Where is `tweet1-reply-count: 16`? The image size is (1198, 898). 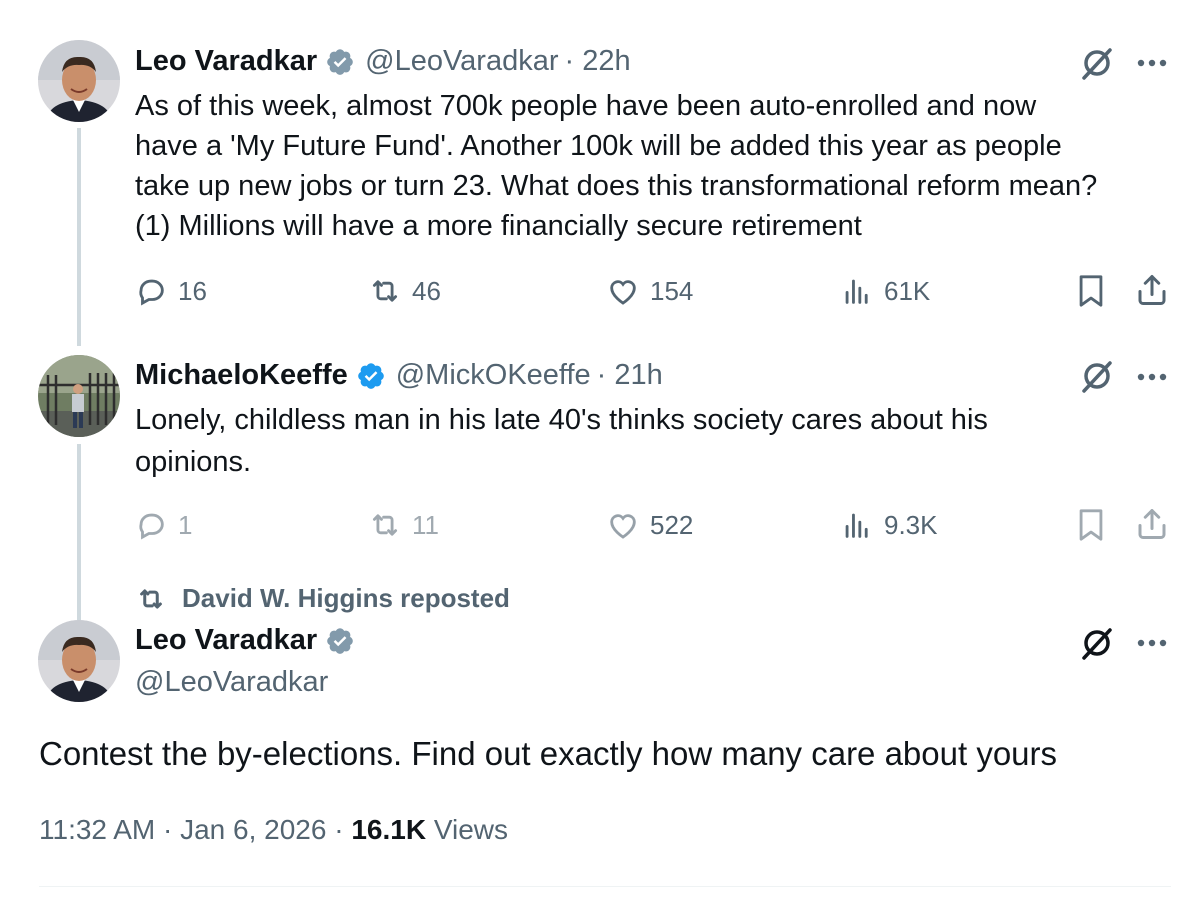
tweet1-reply-count: 16 is located at coordinates (192, 290).